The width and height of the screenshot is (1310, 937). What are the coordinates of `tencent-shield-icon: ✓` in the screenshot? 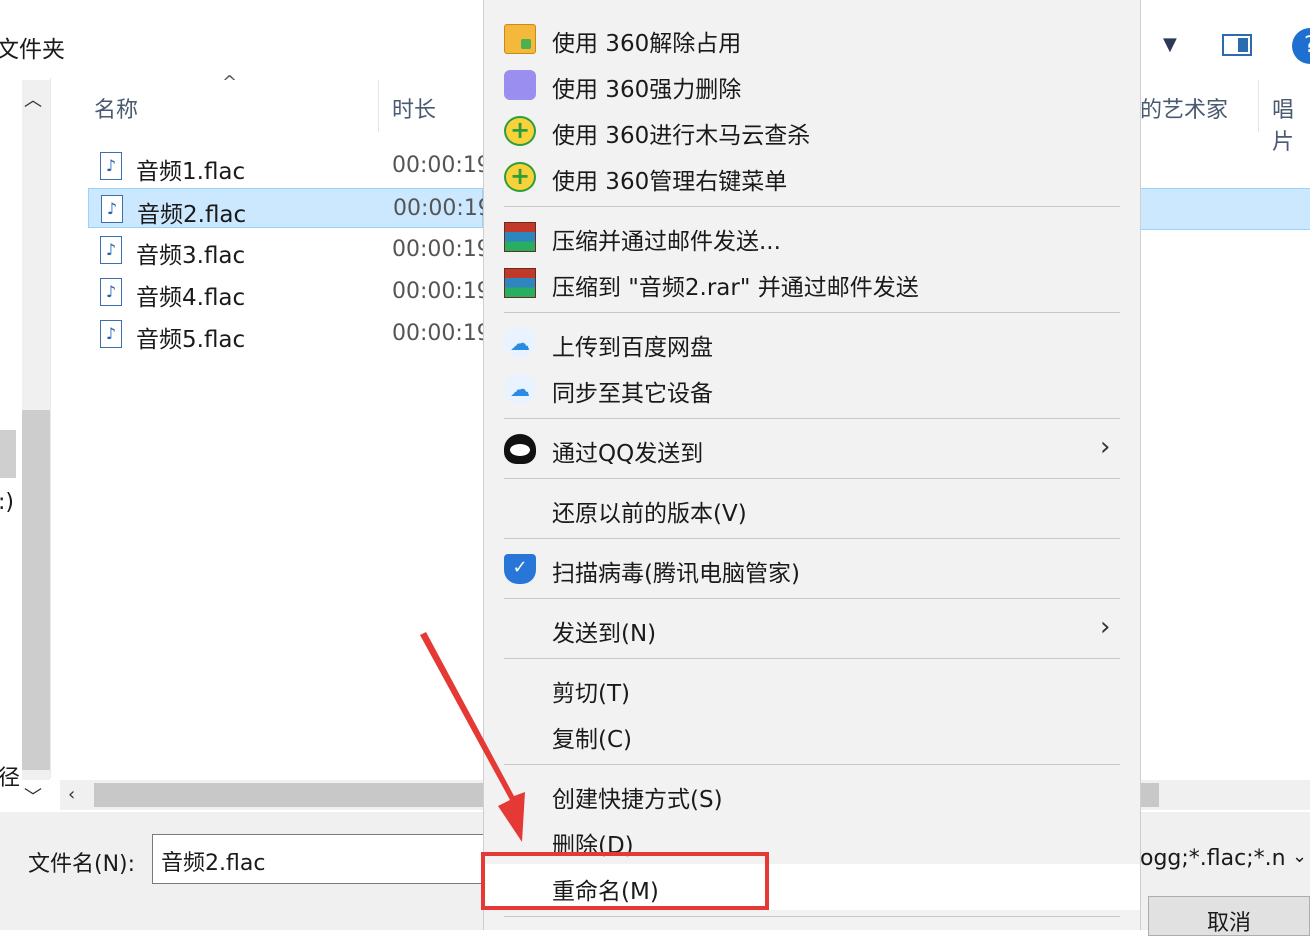 It's located at (520, 569).